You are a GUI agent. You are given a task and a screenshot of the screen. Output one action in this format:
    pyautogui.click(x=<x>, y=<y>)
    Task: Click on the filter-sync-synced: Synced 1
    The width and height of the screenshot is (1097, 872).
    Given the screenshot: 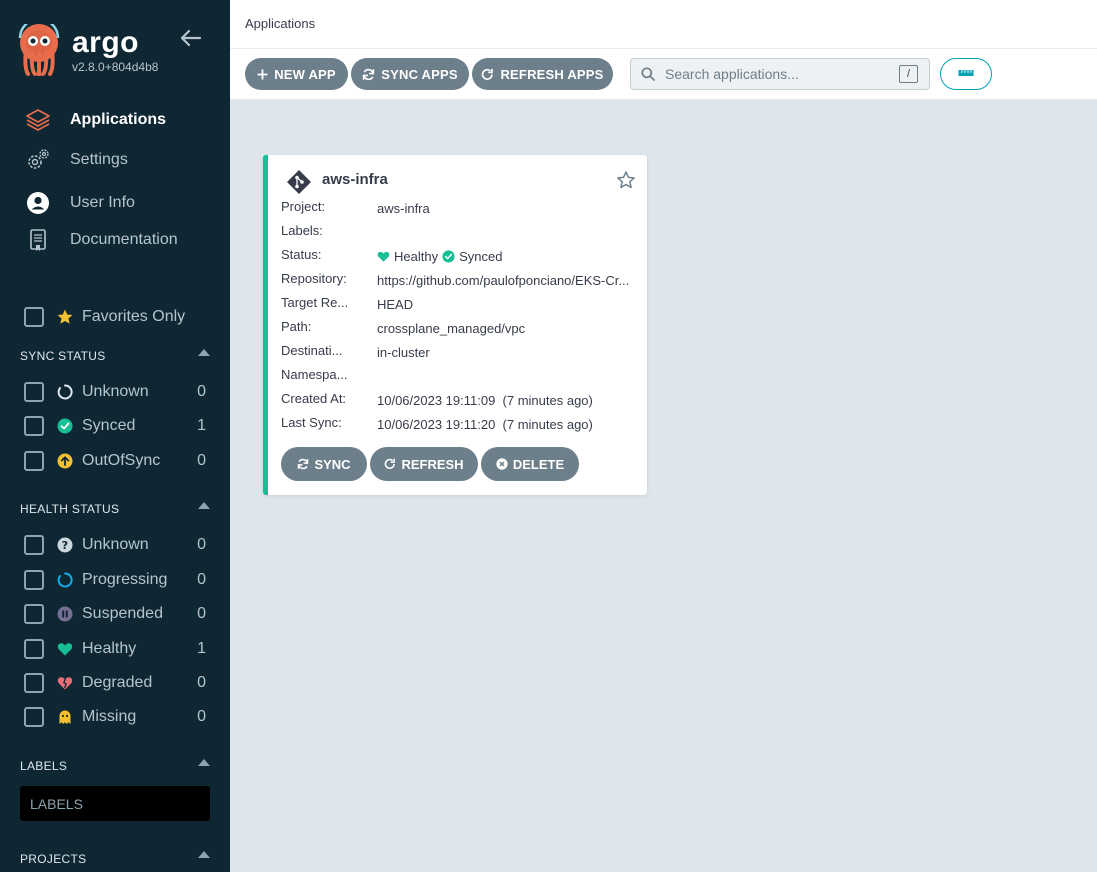 What is the action you would take?
    pyautogui.click(x=115, y=426)
    